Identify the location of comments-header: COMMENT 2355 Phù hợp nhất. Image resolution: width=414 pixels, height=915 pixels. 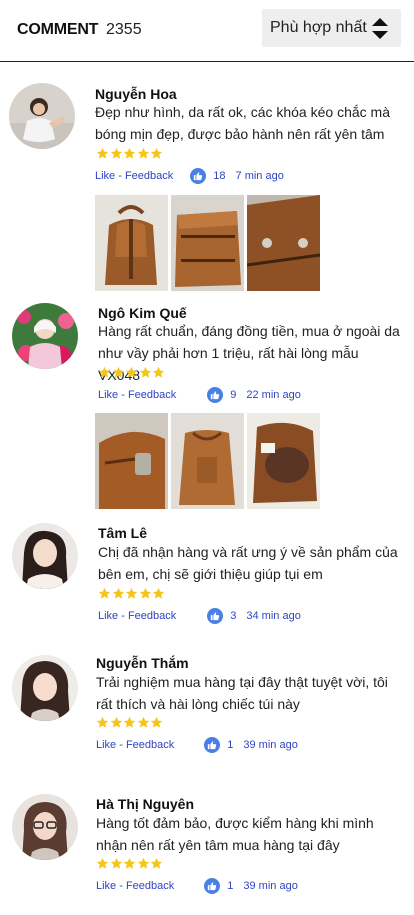
(207, 31).